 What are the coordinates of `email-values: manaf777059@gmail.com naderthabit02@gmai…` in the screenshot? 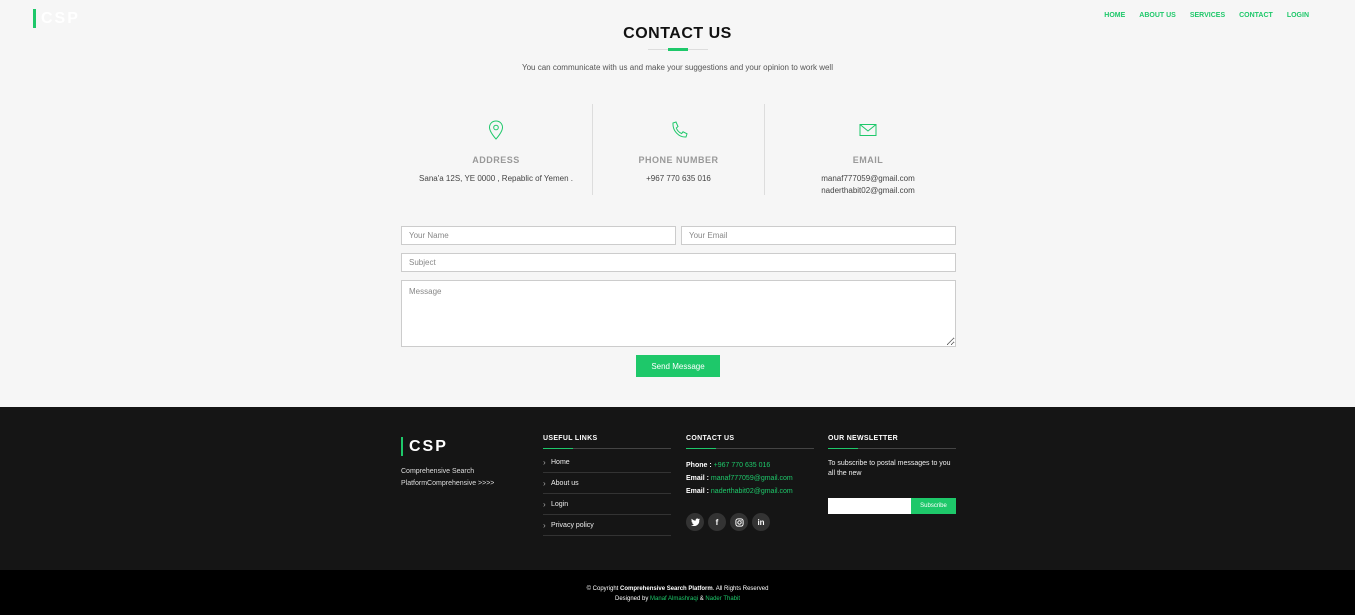 It's located at (868, 185).